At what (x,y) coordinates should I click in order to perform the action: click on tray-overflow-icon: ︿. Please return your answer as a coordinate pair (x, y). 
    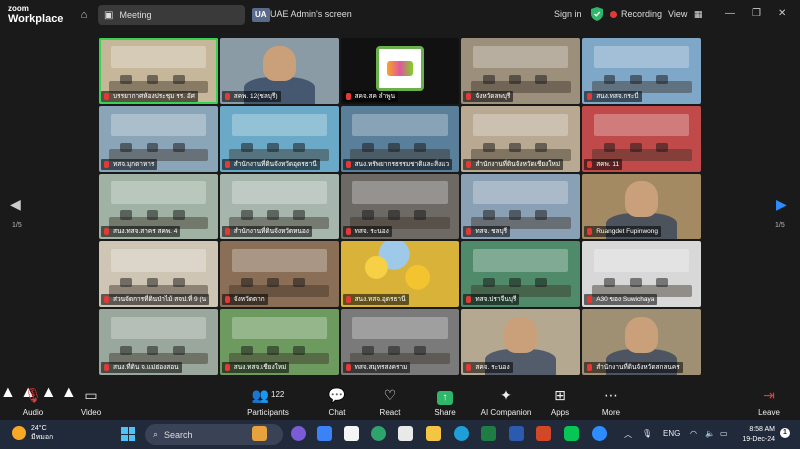
    Looking at the image, I should click on (628, 434).